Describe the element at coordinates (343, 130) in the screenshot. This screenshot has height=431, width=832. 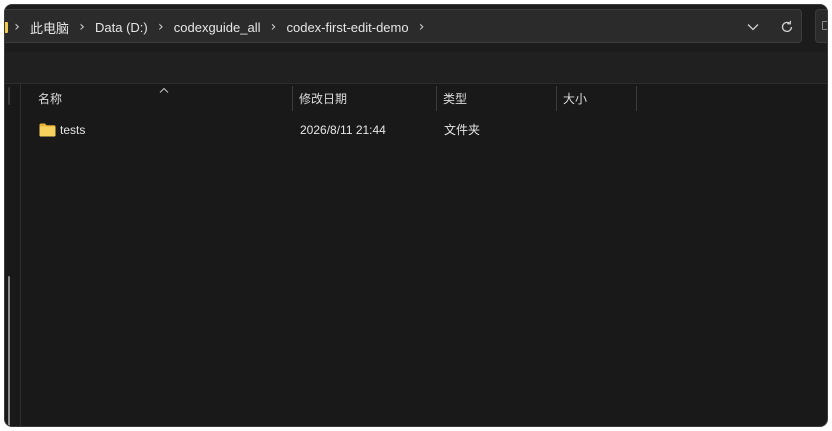
I see `file-date-modified: 2026/8/11 21:44` at that location.